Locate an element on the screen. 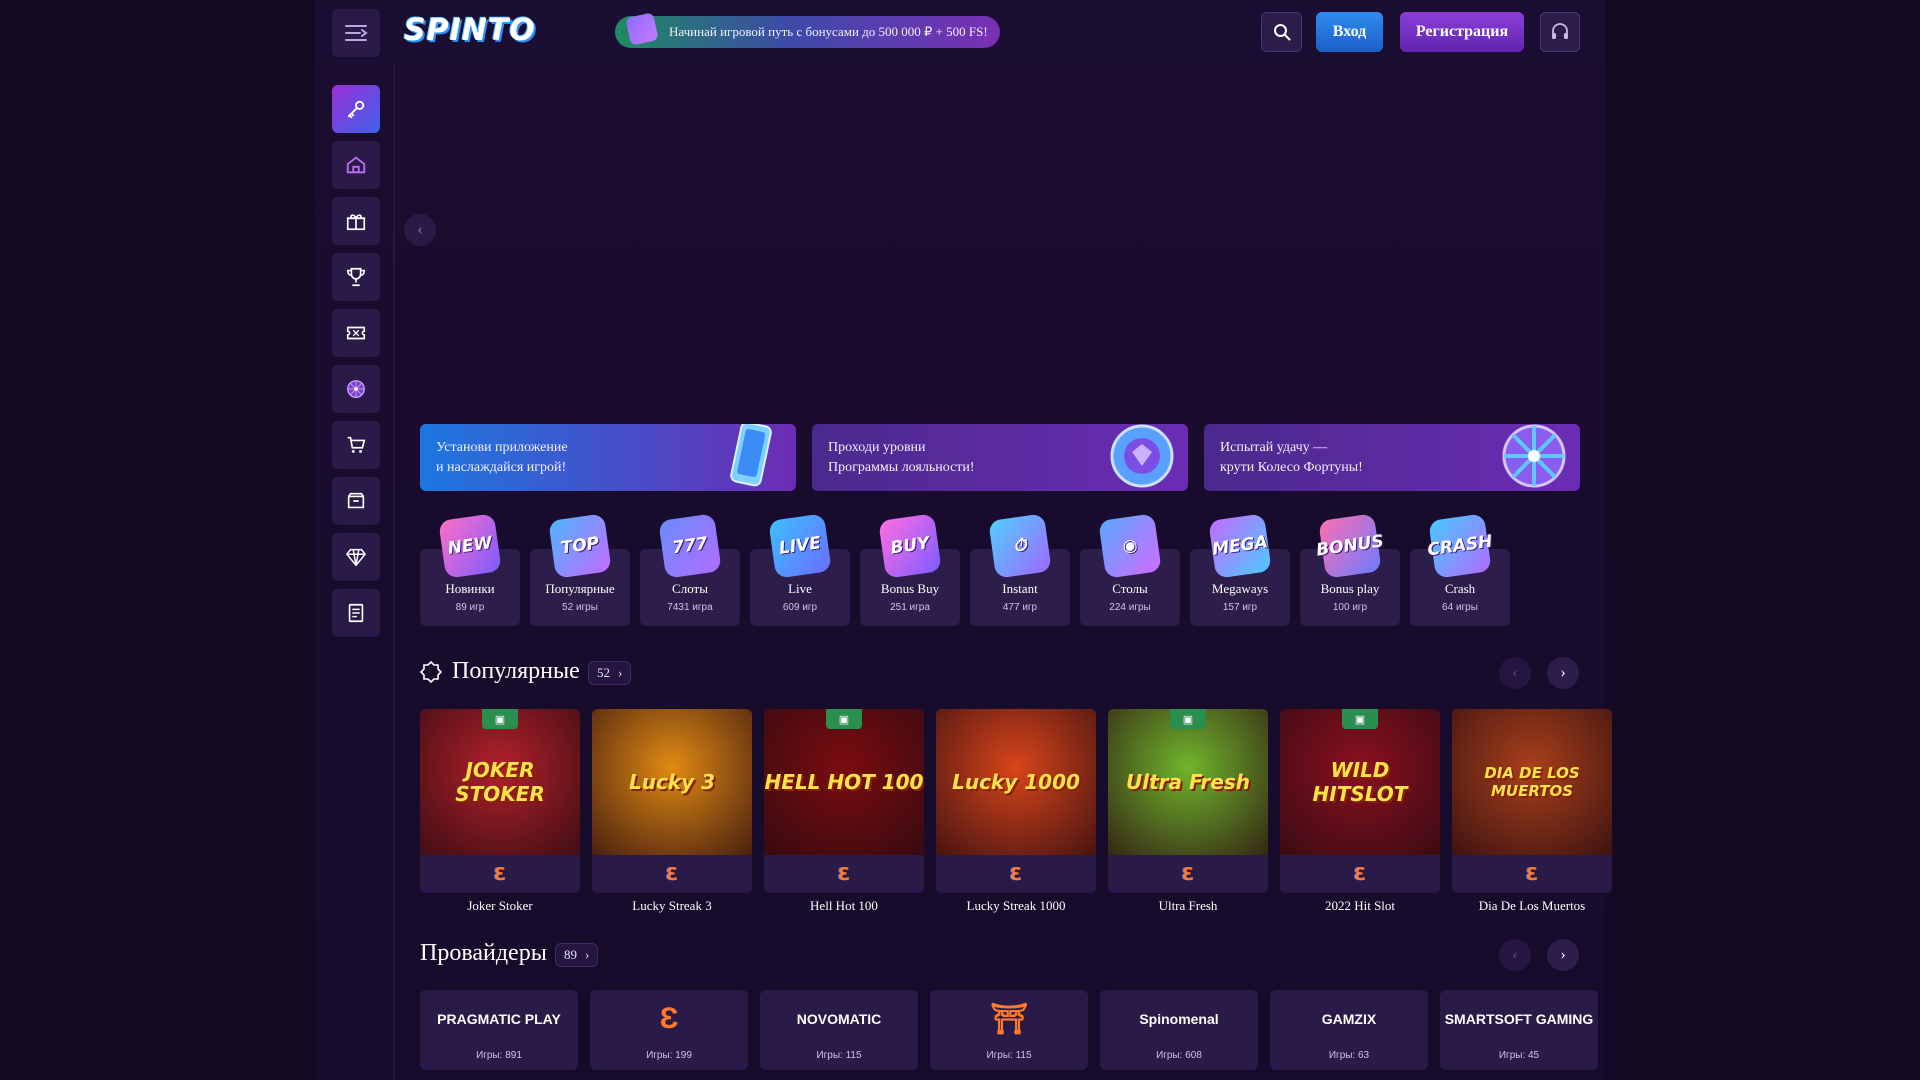  provider-game-count: Игры: 45 is located at coordinates (1519, 1055).